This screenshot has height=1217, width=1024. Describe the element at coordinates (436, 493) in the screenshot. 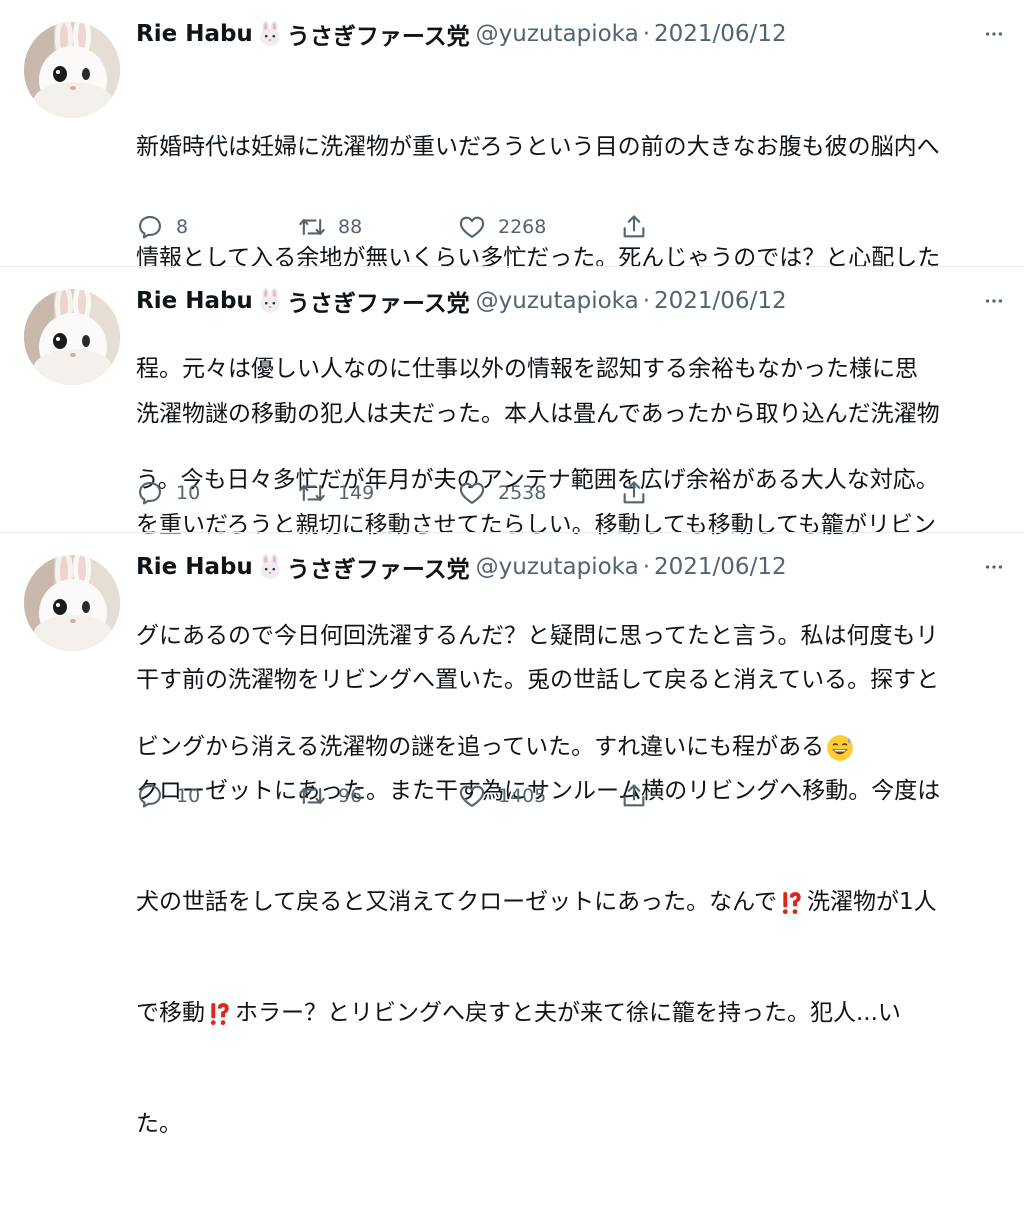

I see `action-bar: 10 149 2538` at that location.